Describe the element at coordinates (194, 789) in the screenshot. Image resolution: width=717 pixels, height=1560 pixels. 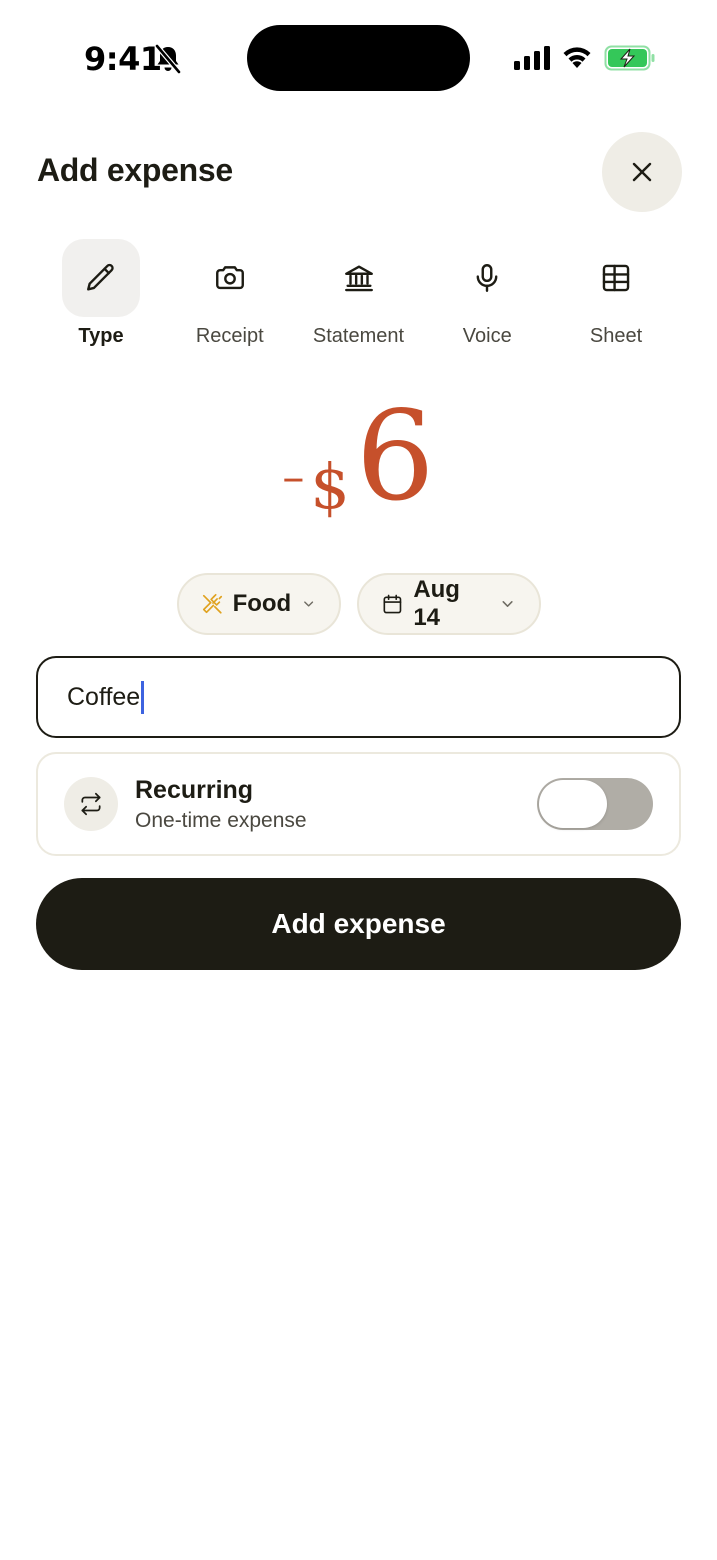
I see `recurring-title: Recurring` at that location.